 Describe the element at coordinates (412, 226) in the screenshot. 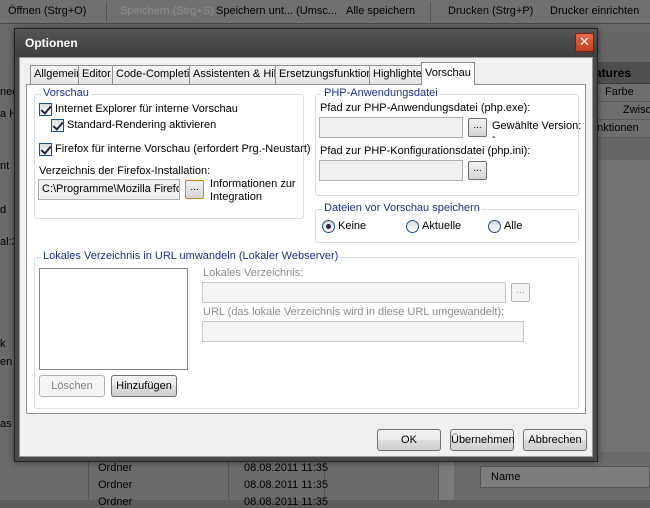

I see `save-current-radio` at that location.